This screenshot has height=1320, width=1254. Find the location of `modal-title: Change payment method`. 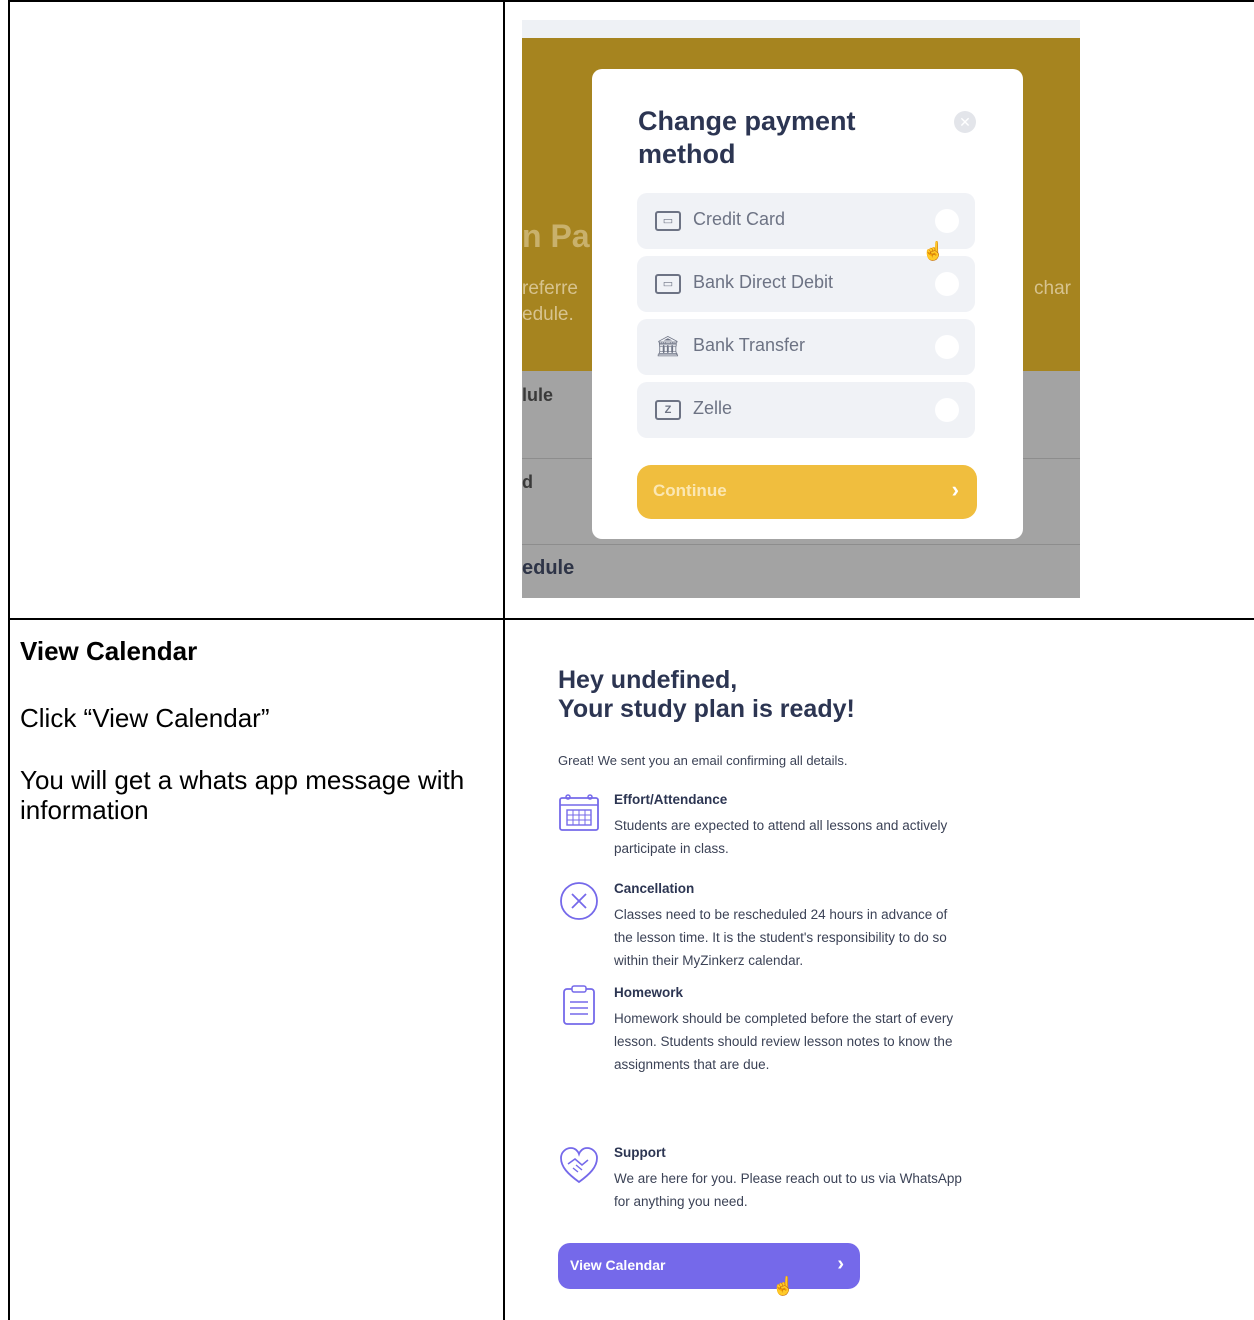

modal-title: Change payment method is located at coordinates (747, 137).